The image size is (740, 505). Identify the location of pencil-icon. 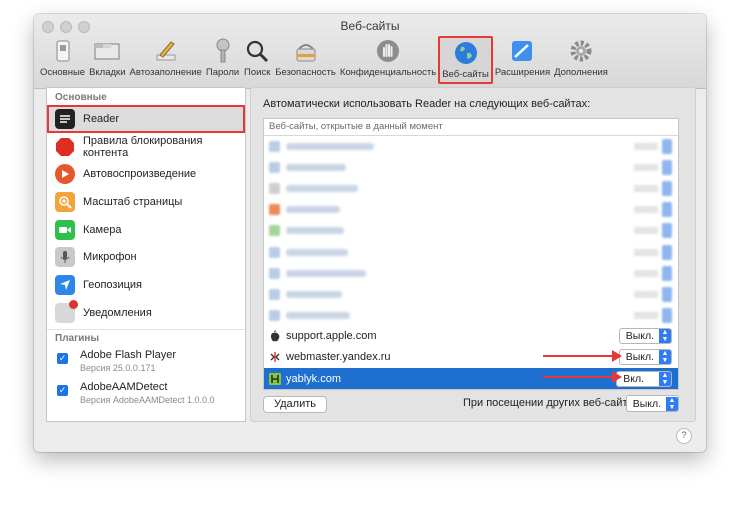
(166, 51).